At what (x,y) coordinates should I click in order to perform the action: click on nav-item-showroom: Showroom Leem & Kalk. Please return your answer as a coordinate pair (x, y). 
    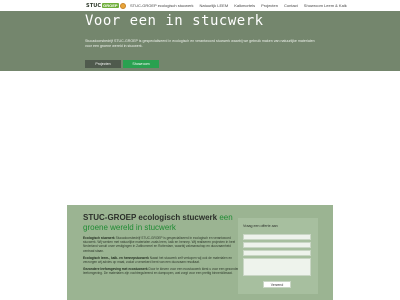
    Looking at the image, I should click on (325, 5).